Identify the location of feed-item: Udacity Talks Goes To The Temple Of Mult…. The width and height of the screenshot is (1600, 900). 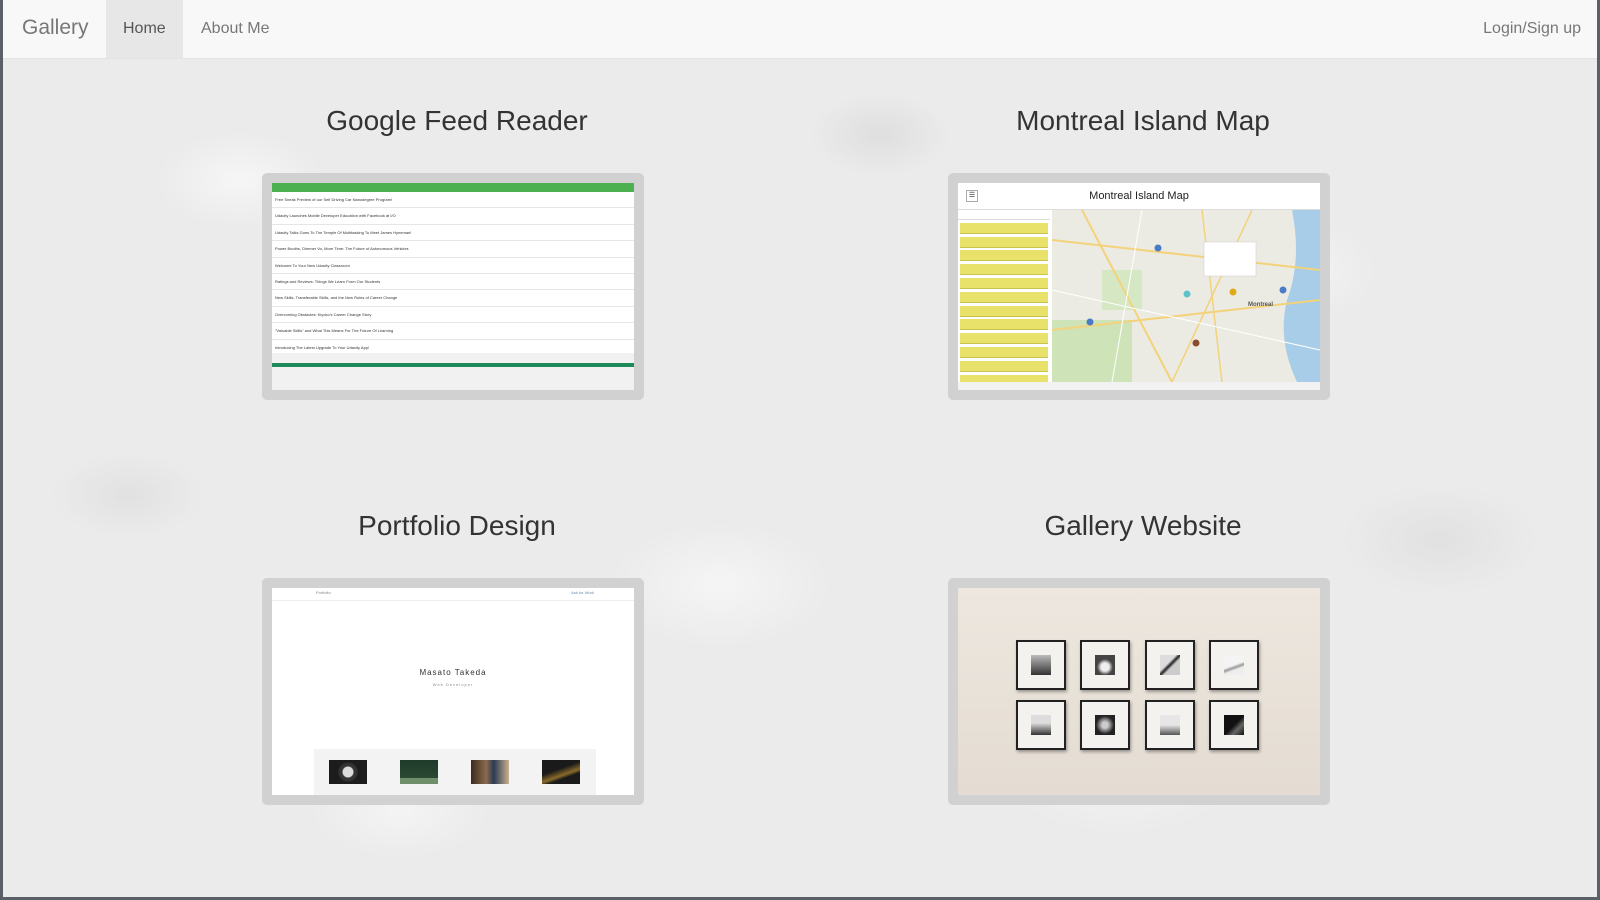
(453, 233).